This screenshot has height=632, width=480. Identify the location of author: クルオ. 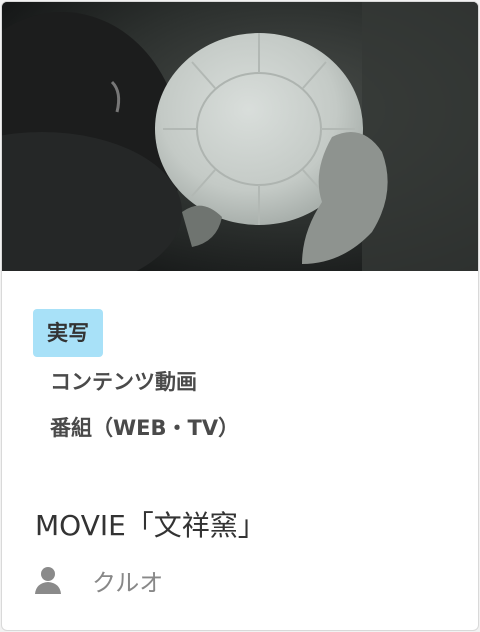
(97, 580).